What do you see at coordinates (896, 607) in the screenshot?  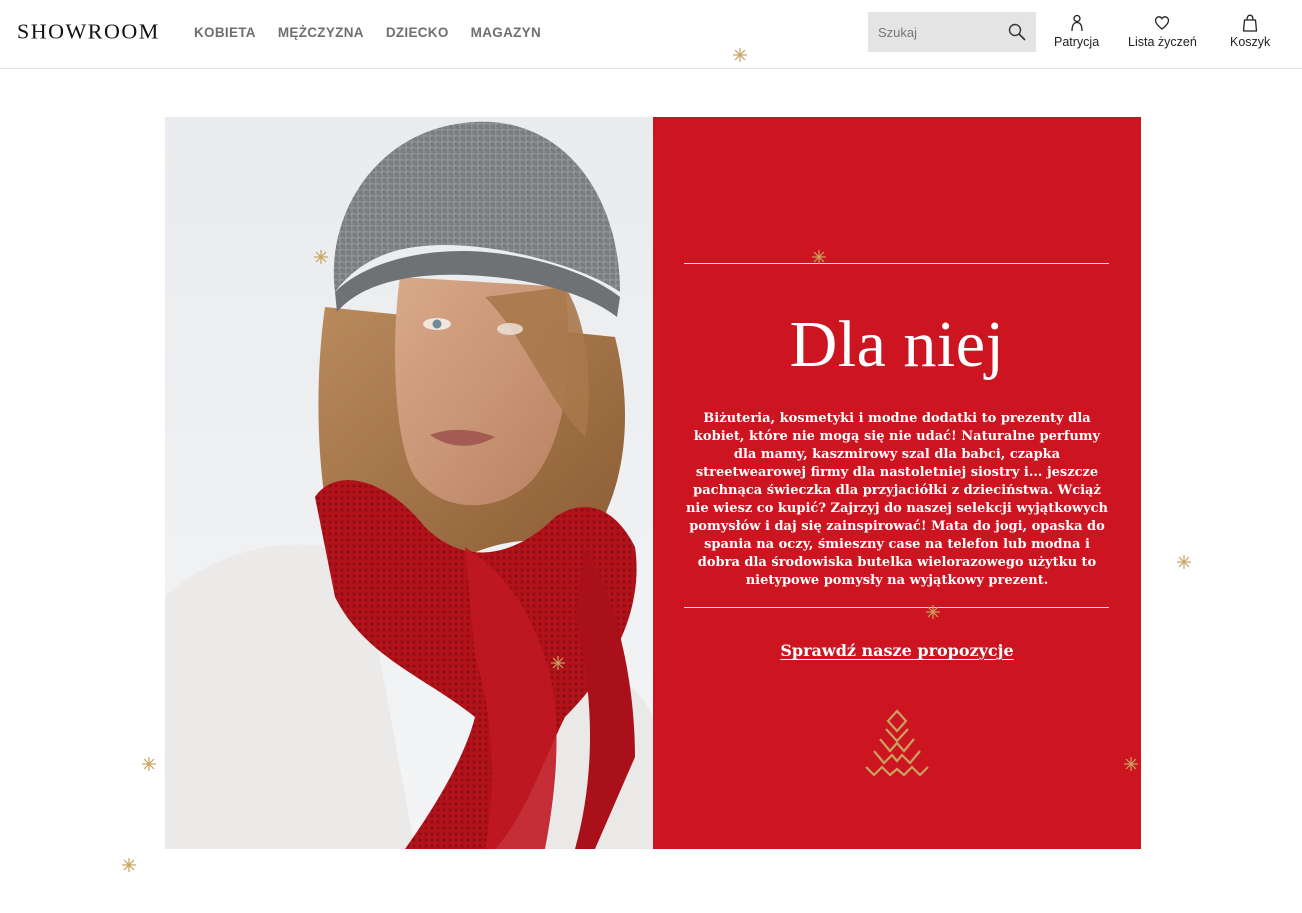 I see `divider-bottom` at bounding box center [896, 607].